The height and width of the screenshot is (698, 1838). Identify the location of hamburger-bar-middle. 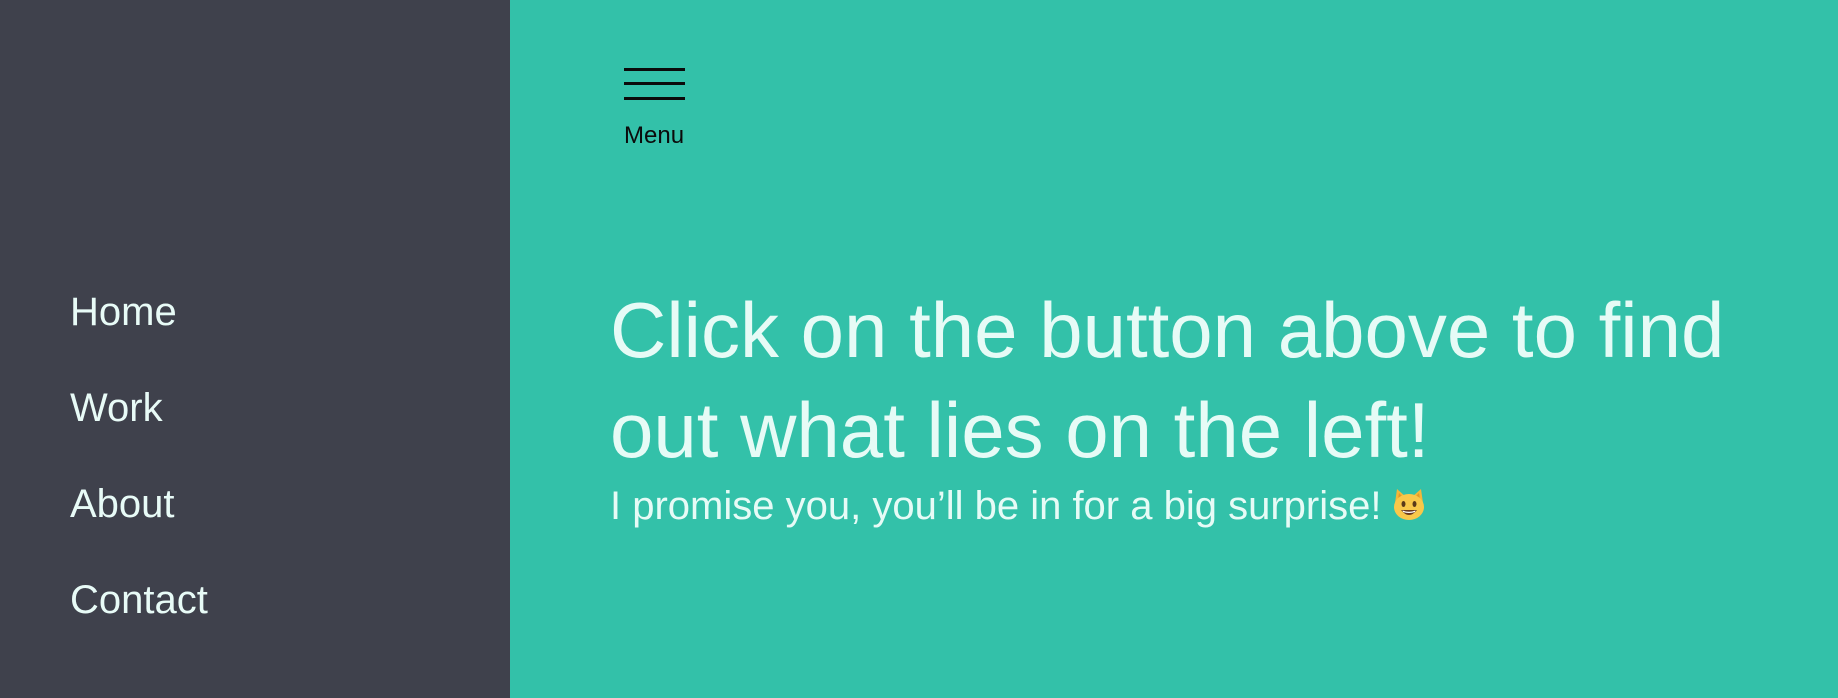
(654, 83).